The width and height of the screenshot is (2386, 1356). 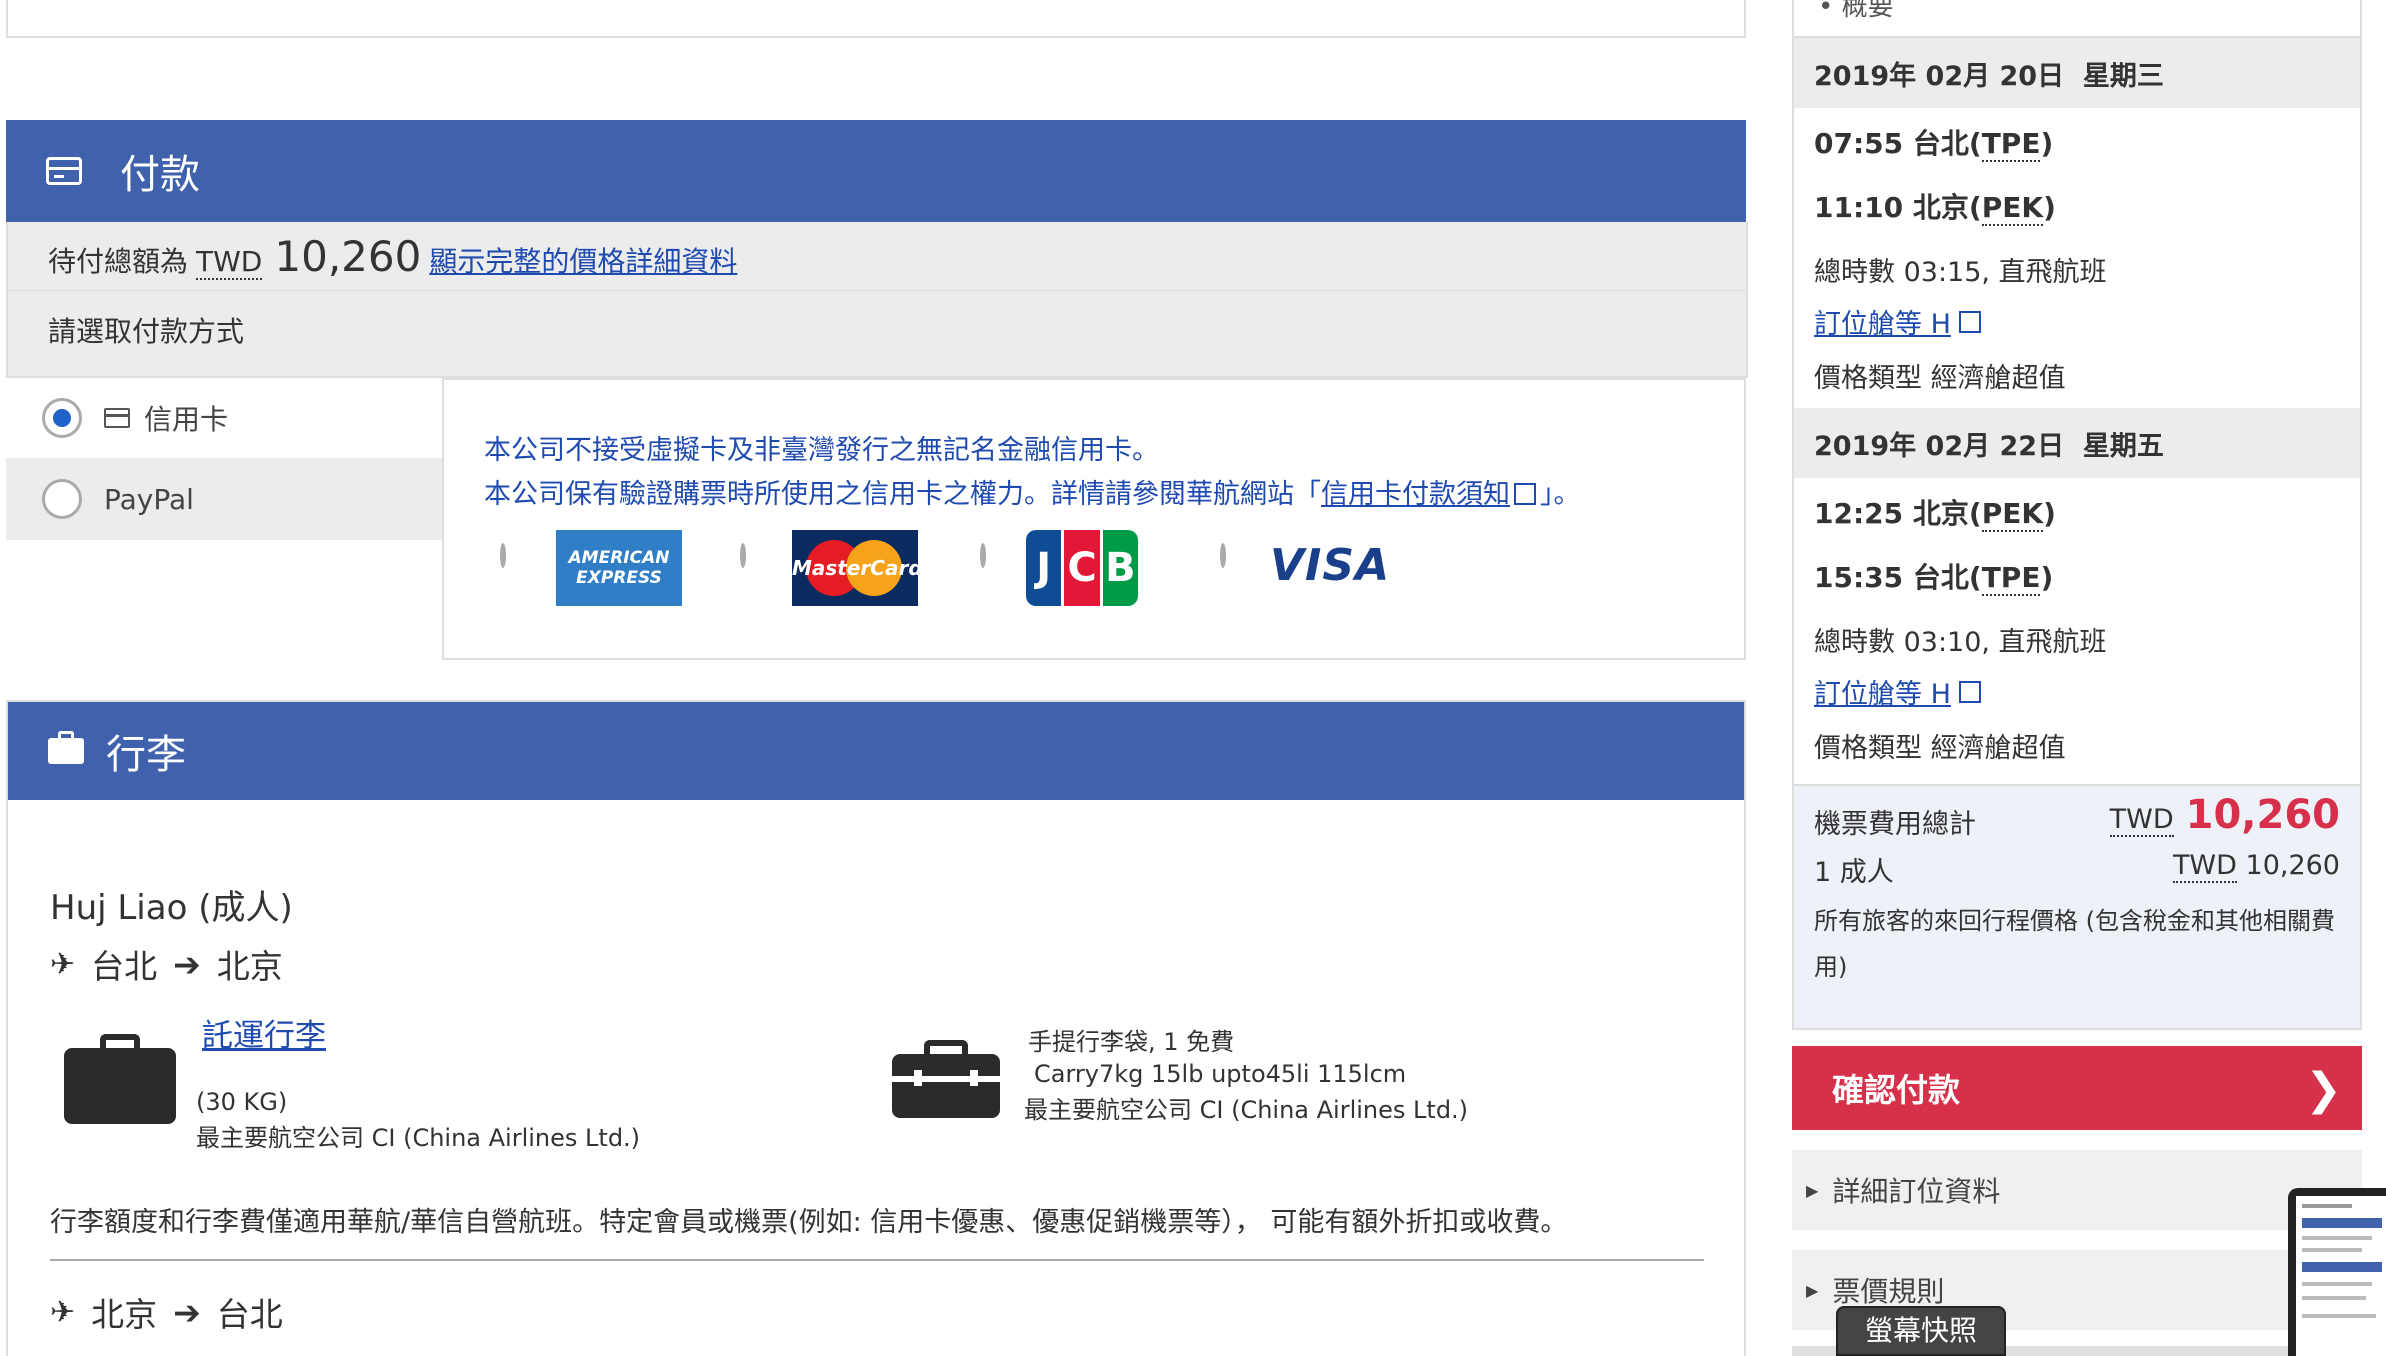 I want to click on flight2-class-link: 訂位艙等 H, so click(x=1882, y=691).